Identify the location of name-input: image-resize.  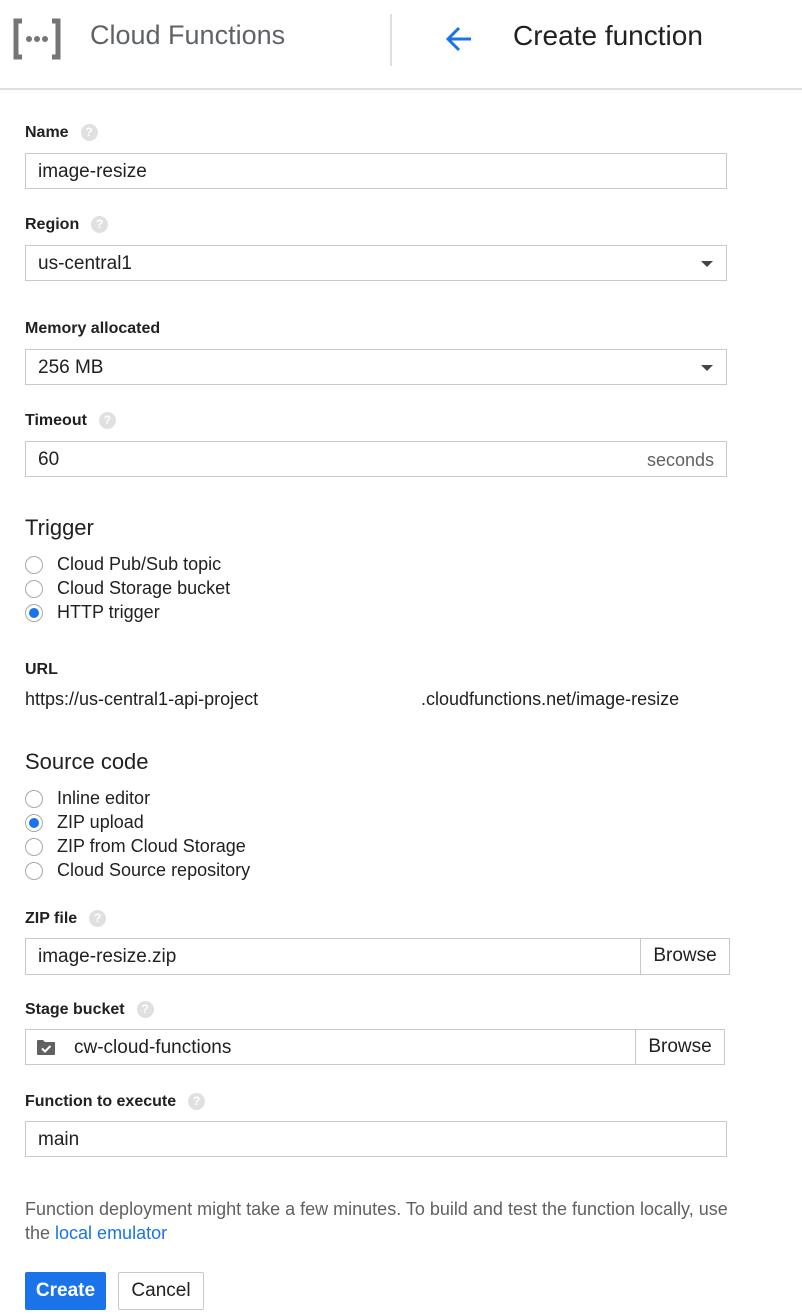
(376, 171).